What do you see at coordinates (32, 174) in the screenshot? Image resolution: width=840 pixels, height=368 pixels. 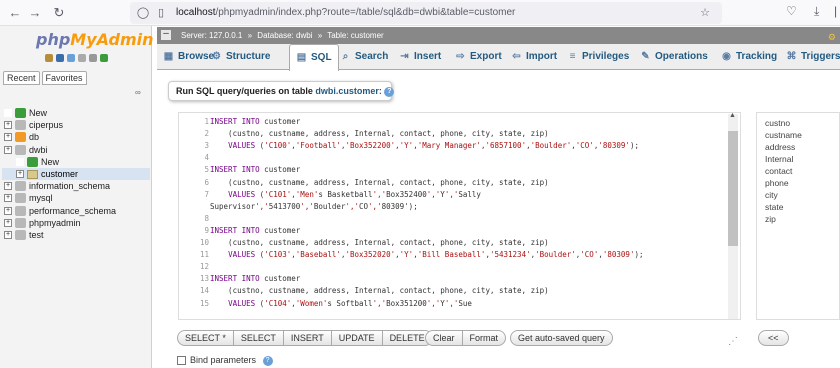 I see `table-icon` at bounding box center [32, 174].